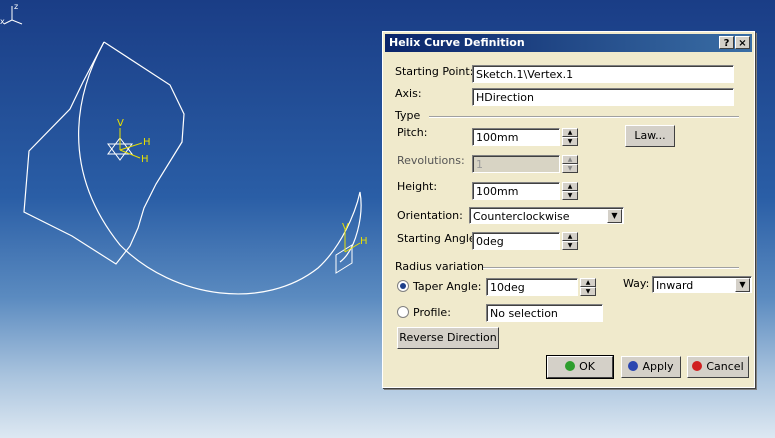 This screenshot has width=775, height=438. What do you see at coordinates (403, 312) in the screenshot?
I see `profile-radio` at bounding box center [403, 312].